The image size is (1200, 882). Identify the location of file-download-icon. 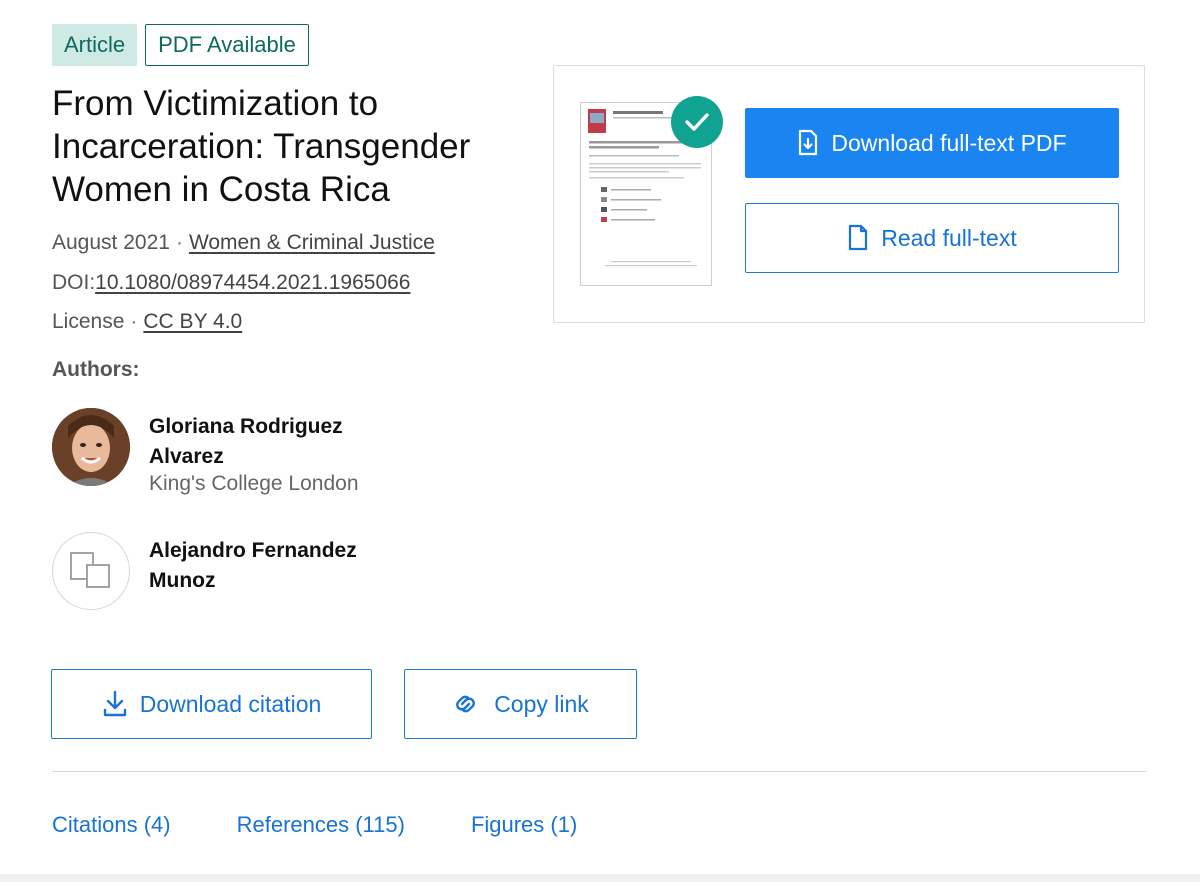
(808, 142).